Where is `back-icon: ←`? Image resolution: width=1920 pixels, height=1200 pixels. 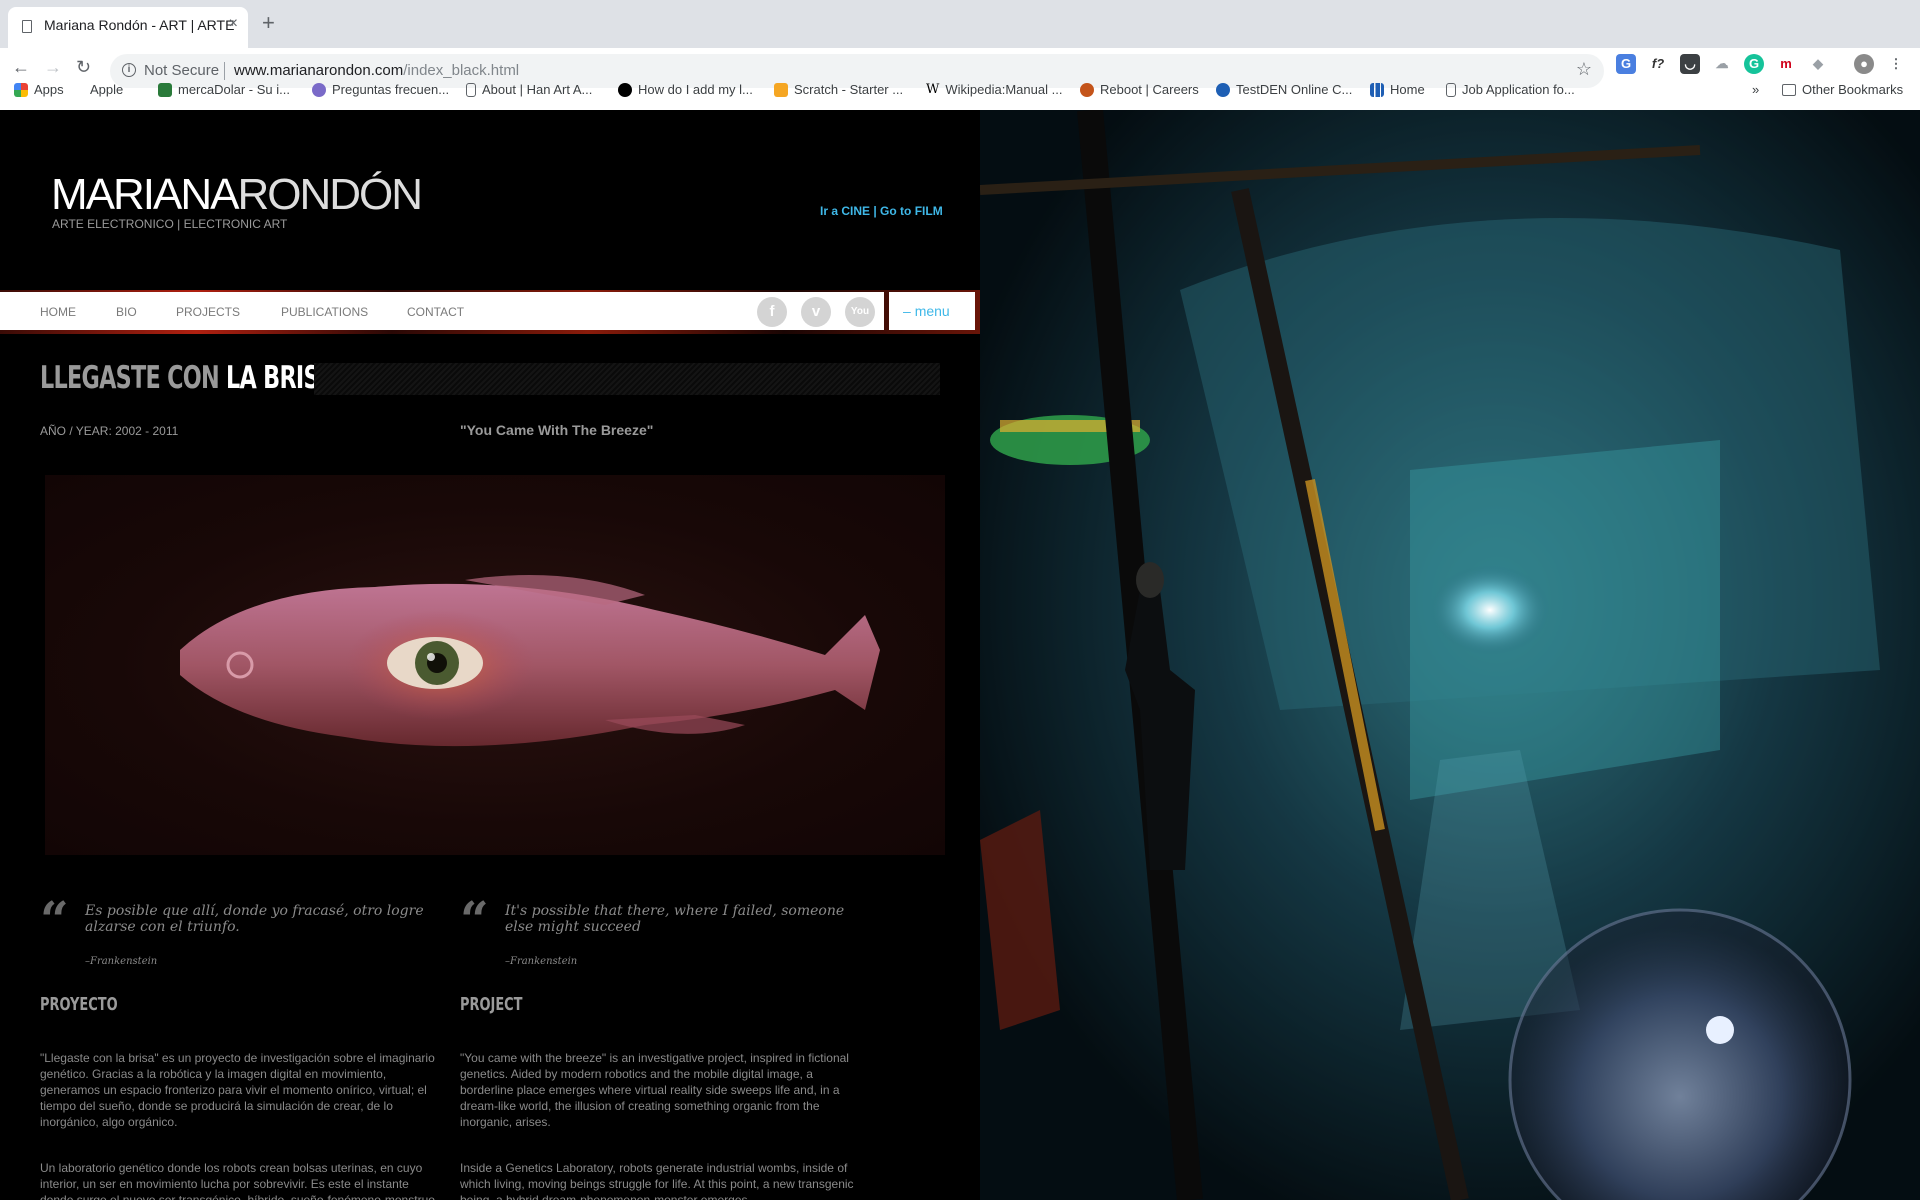
back-icon: ← is located at coordinates (21, 67).